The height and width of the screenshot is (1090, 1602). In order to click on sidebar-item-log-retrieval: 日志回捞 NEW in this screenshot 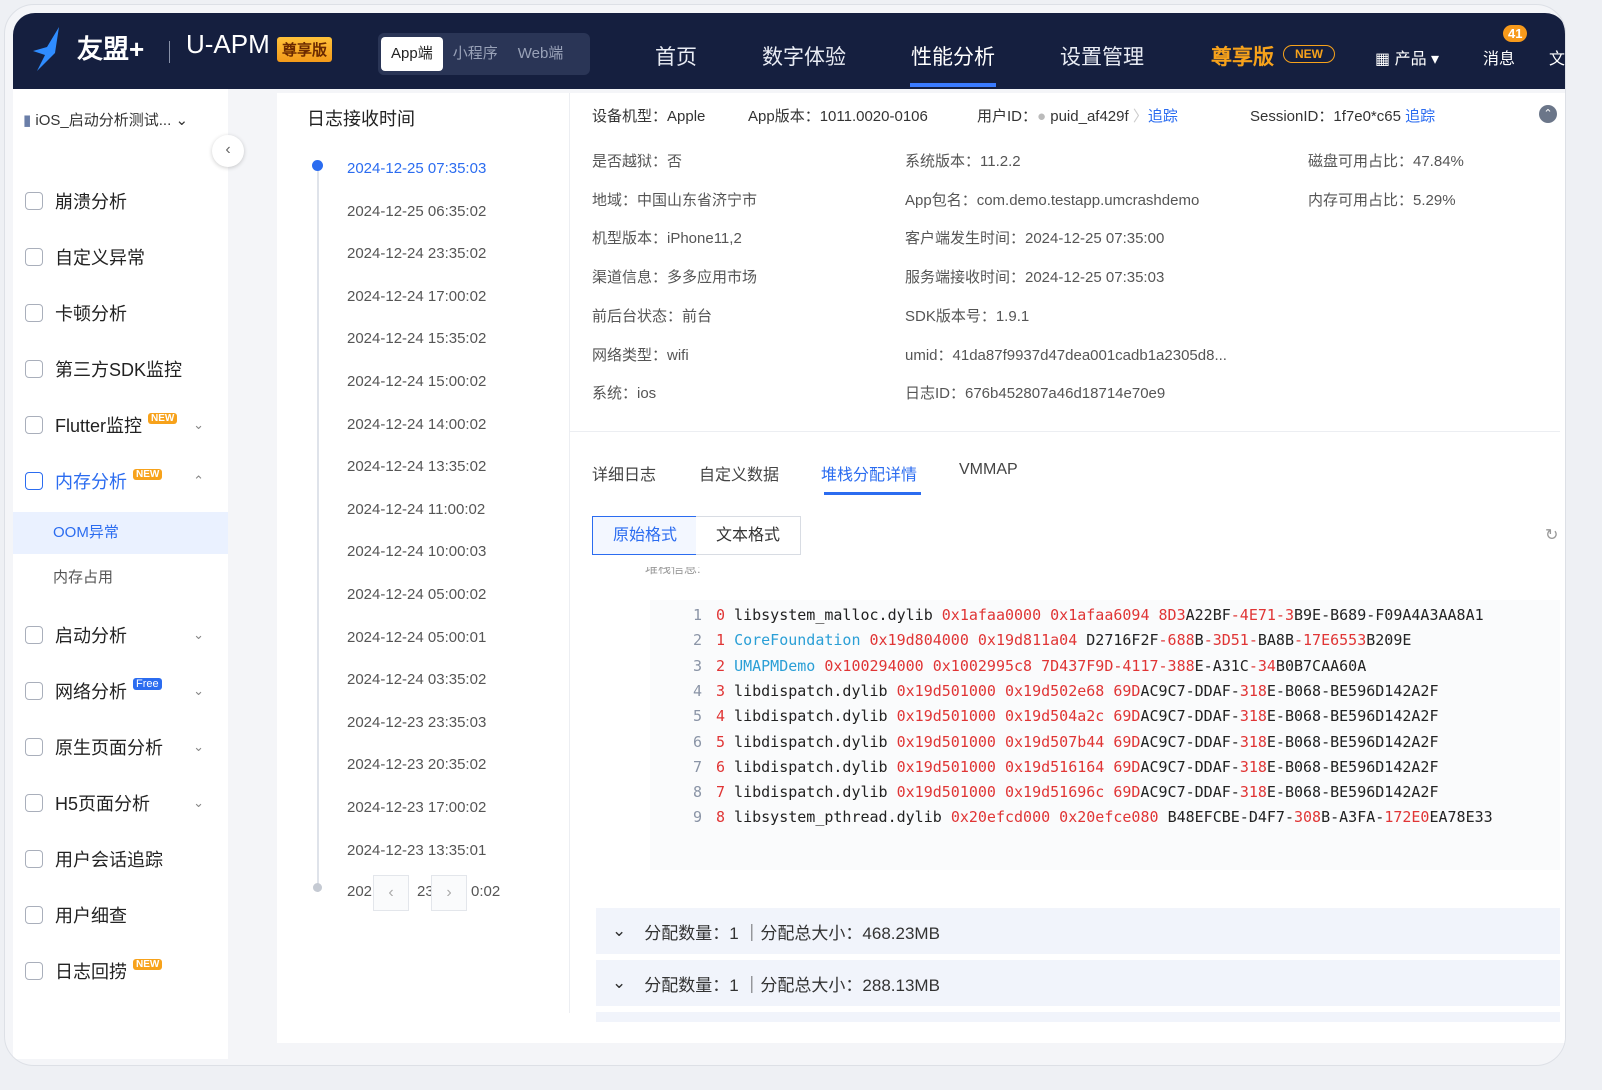, I will do `click(120, 971)`.